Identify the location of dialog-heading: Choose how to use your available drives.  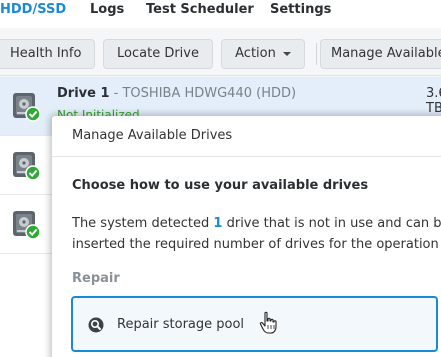
(220, 185).